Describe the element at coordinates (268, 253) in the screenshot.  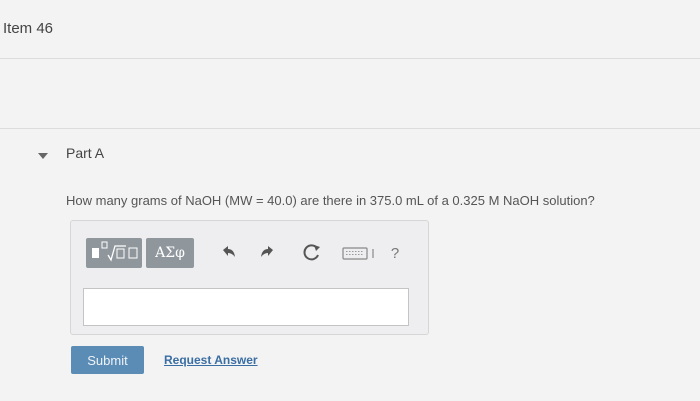
I see `redo-icon` at that location.